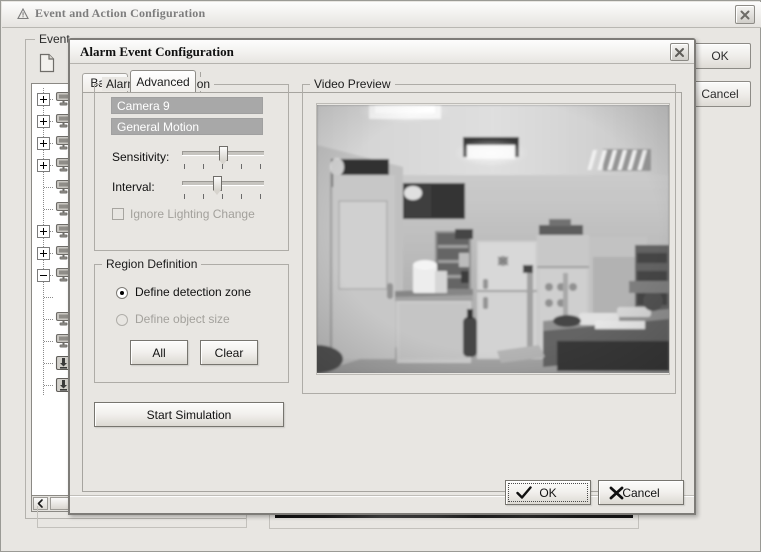  What do you see at coordinates (23, 13) in the screenshot?
I see `warning-triangle-icon` at bounding box center [23, 13].